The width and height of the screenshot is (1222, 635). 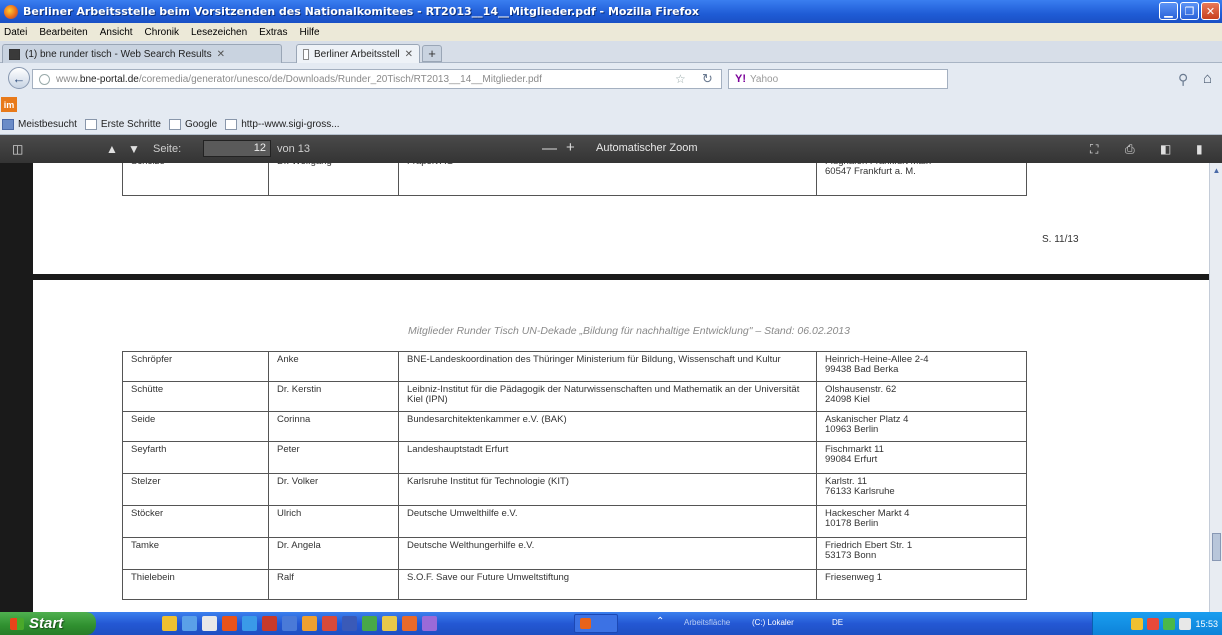 What do you see at coordinates (9, 104) in the screenshot?
I see `im-logo-icon: im` at bounding box center [9, 104].